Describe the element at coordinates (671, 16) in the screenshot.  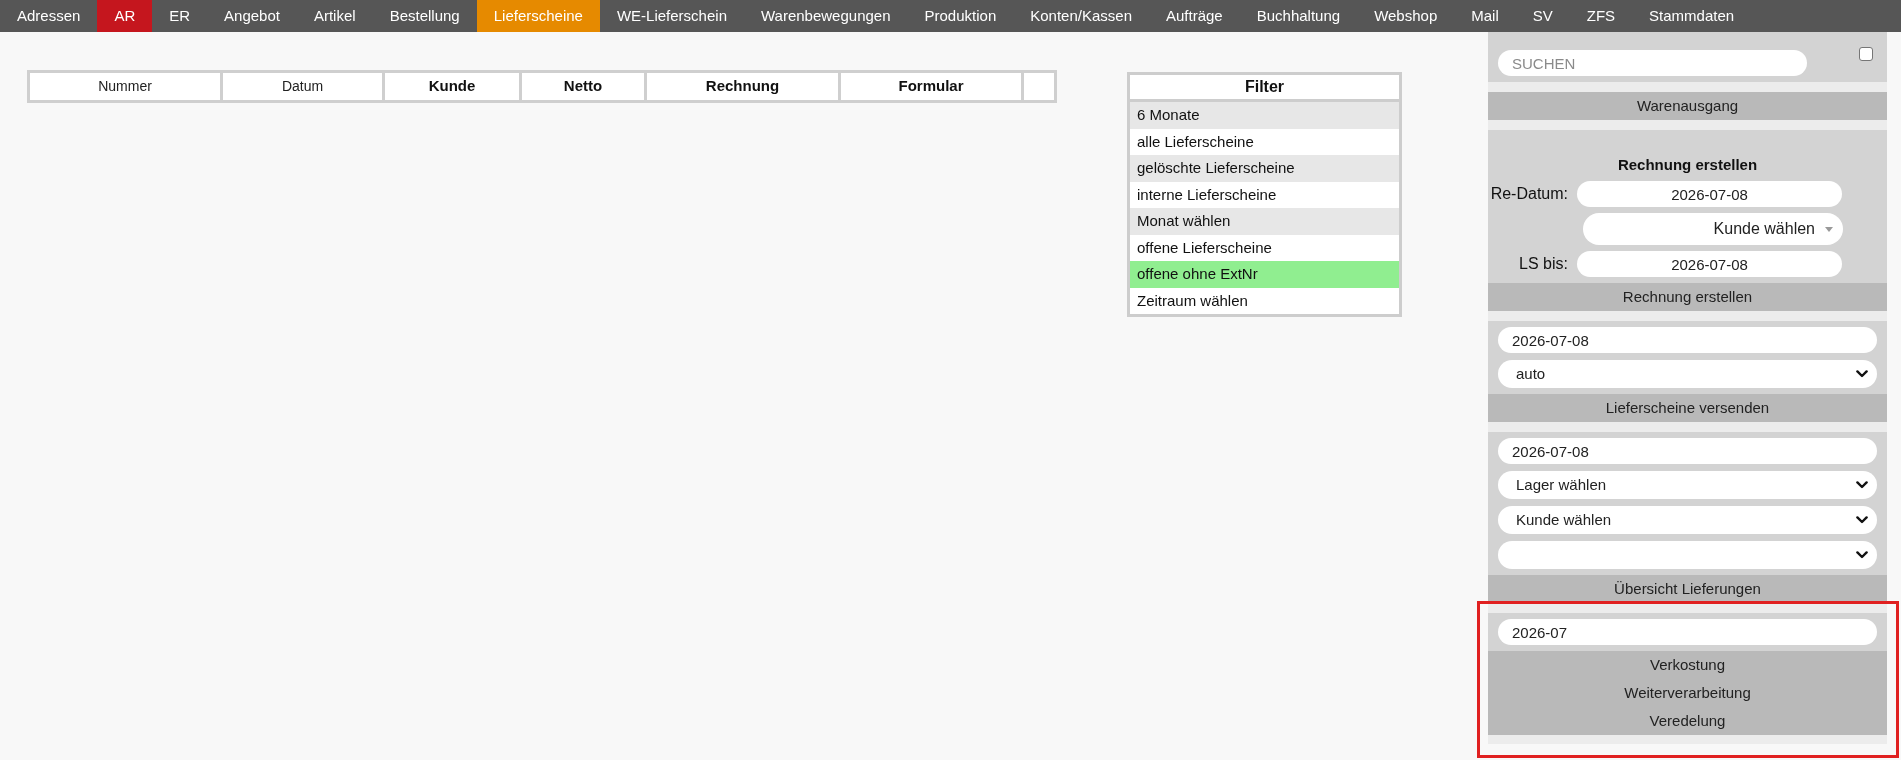
I see `nav-tab: WE-Lieferschein` at that location.